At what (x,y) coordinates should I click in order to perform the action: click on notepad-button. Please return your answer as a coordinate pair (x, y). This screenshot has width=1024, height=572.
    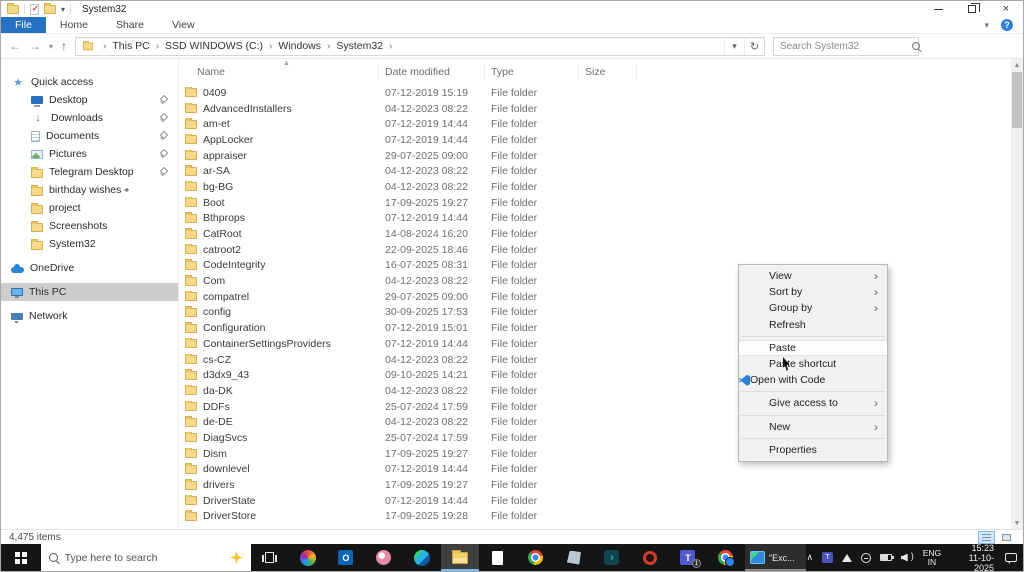
    Looking at the image, I should click on (498, 557).